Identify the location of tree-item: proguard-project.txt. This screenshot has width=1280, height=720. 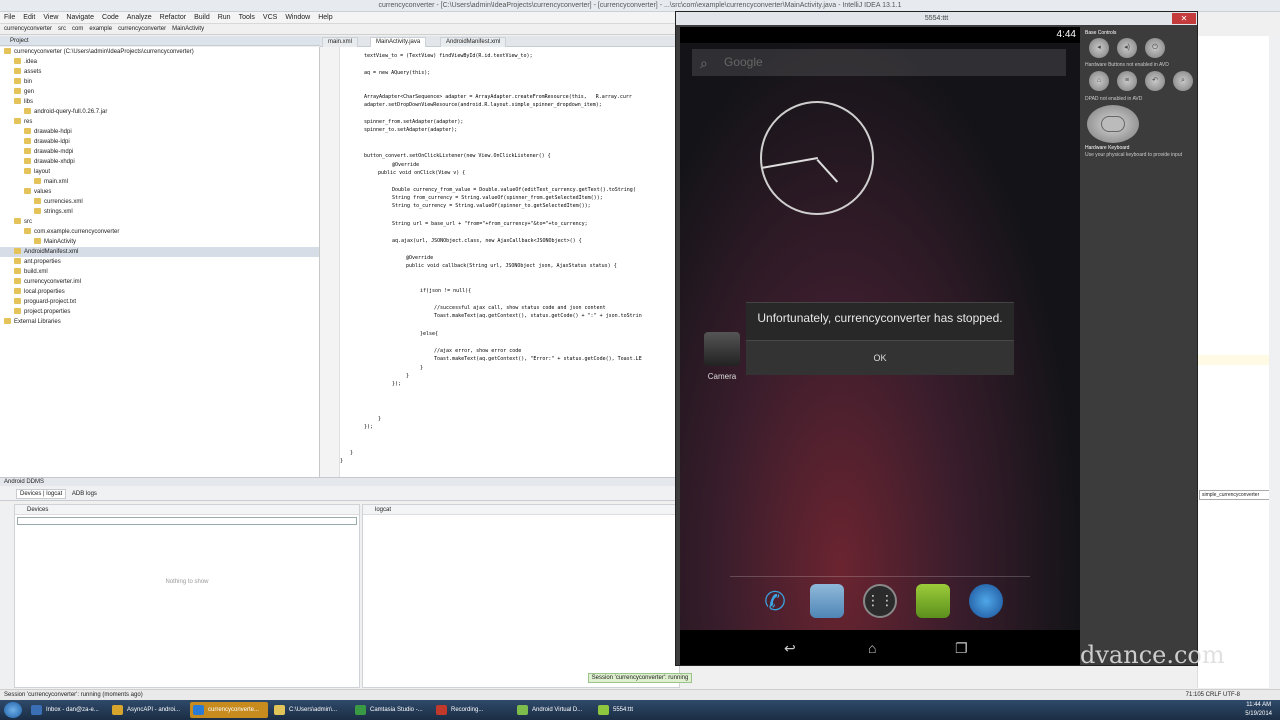
(159, 302).